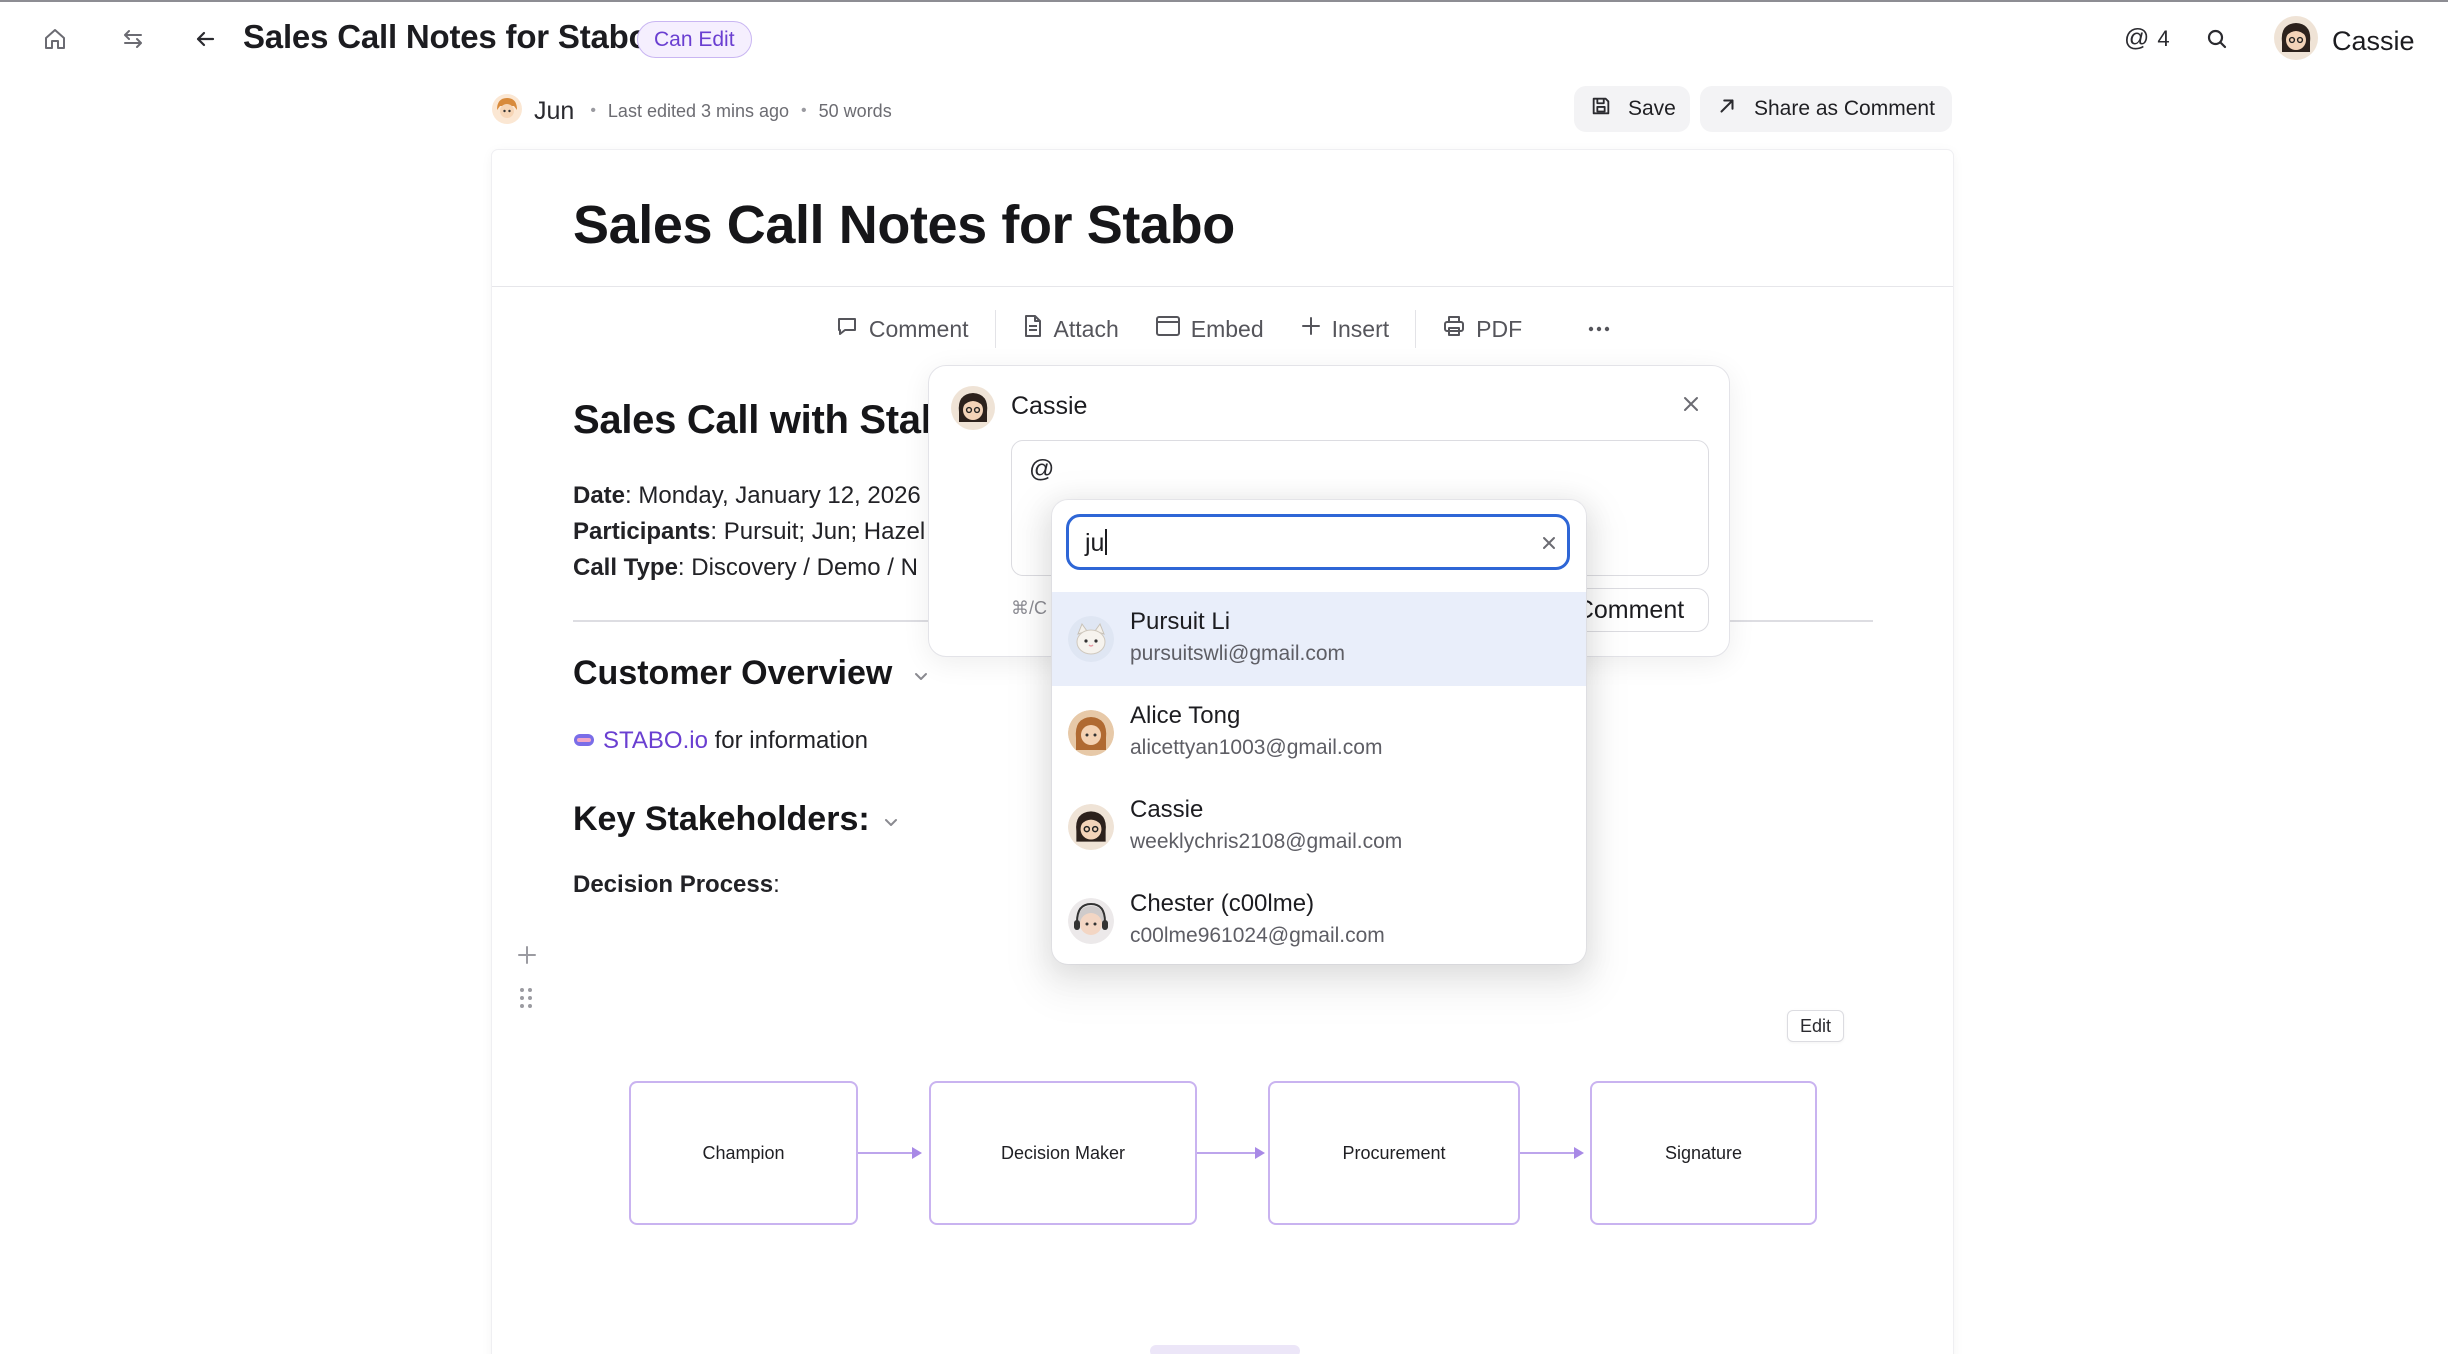  What do you see at coordinates (1652, 108) in the screenshot?
I see `save-label: Save` at bounding box center [1652, 108].